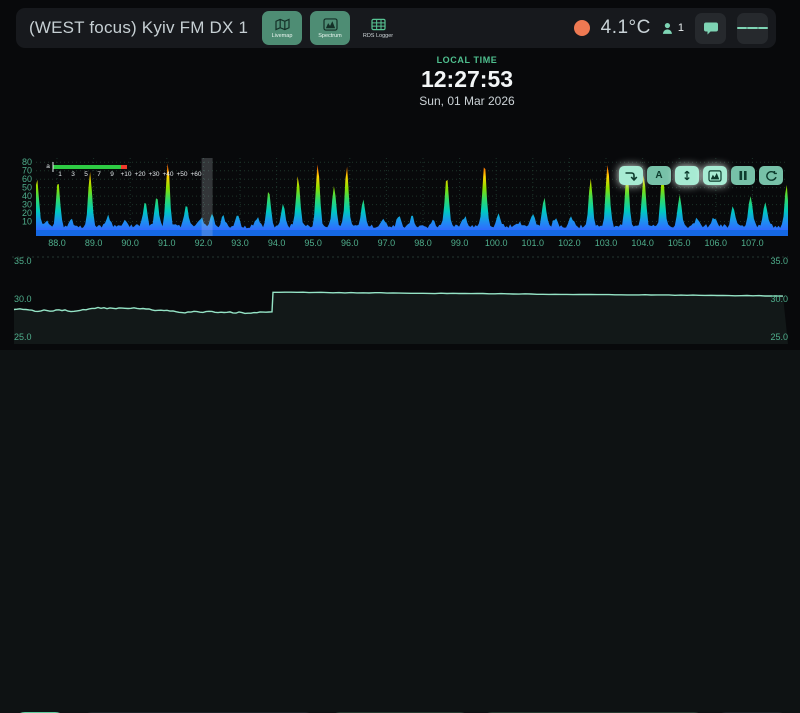  What do you see at coordinates (533, 243) in the screenshot?
I see `svg-text: 101.0` at bounding box center [533, 243].